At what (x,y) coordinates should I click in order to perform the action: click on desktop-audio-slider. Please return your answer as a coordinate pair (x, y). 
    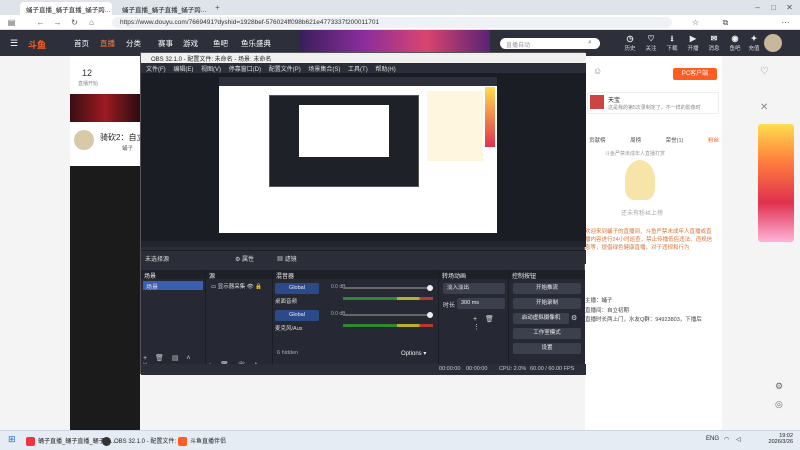
    Looking at the image, I should click on (388, 288).